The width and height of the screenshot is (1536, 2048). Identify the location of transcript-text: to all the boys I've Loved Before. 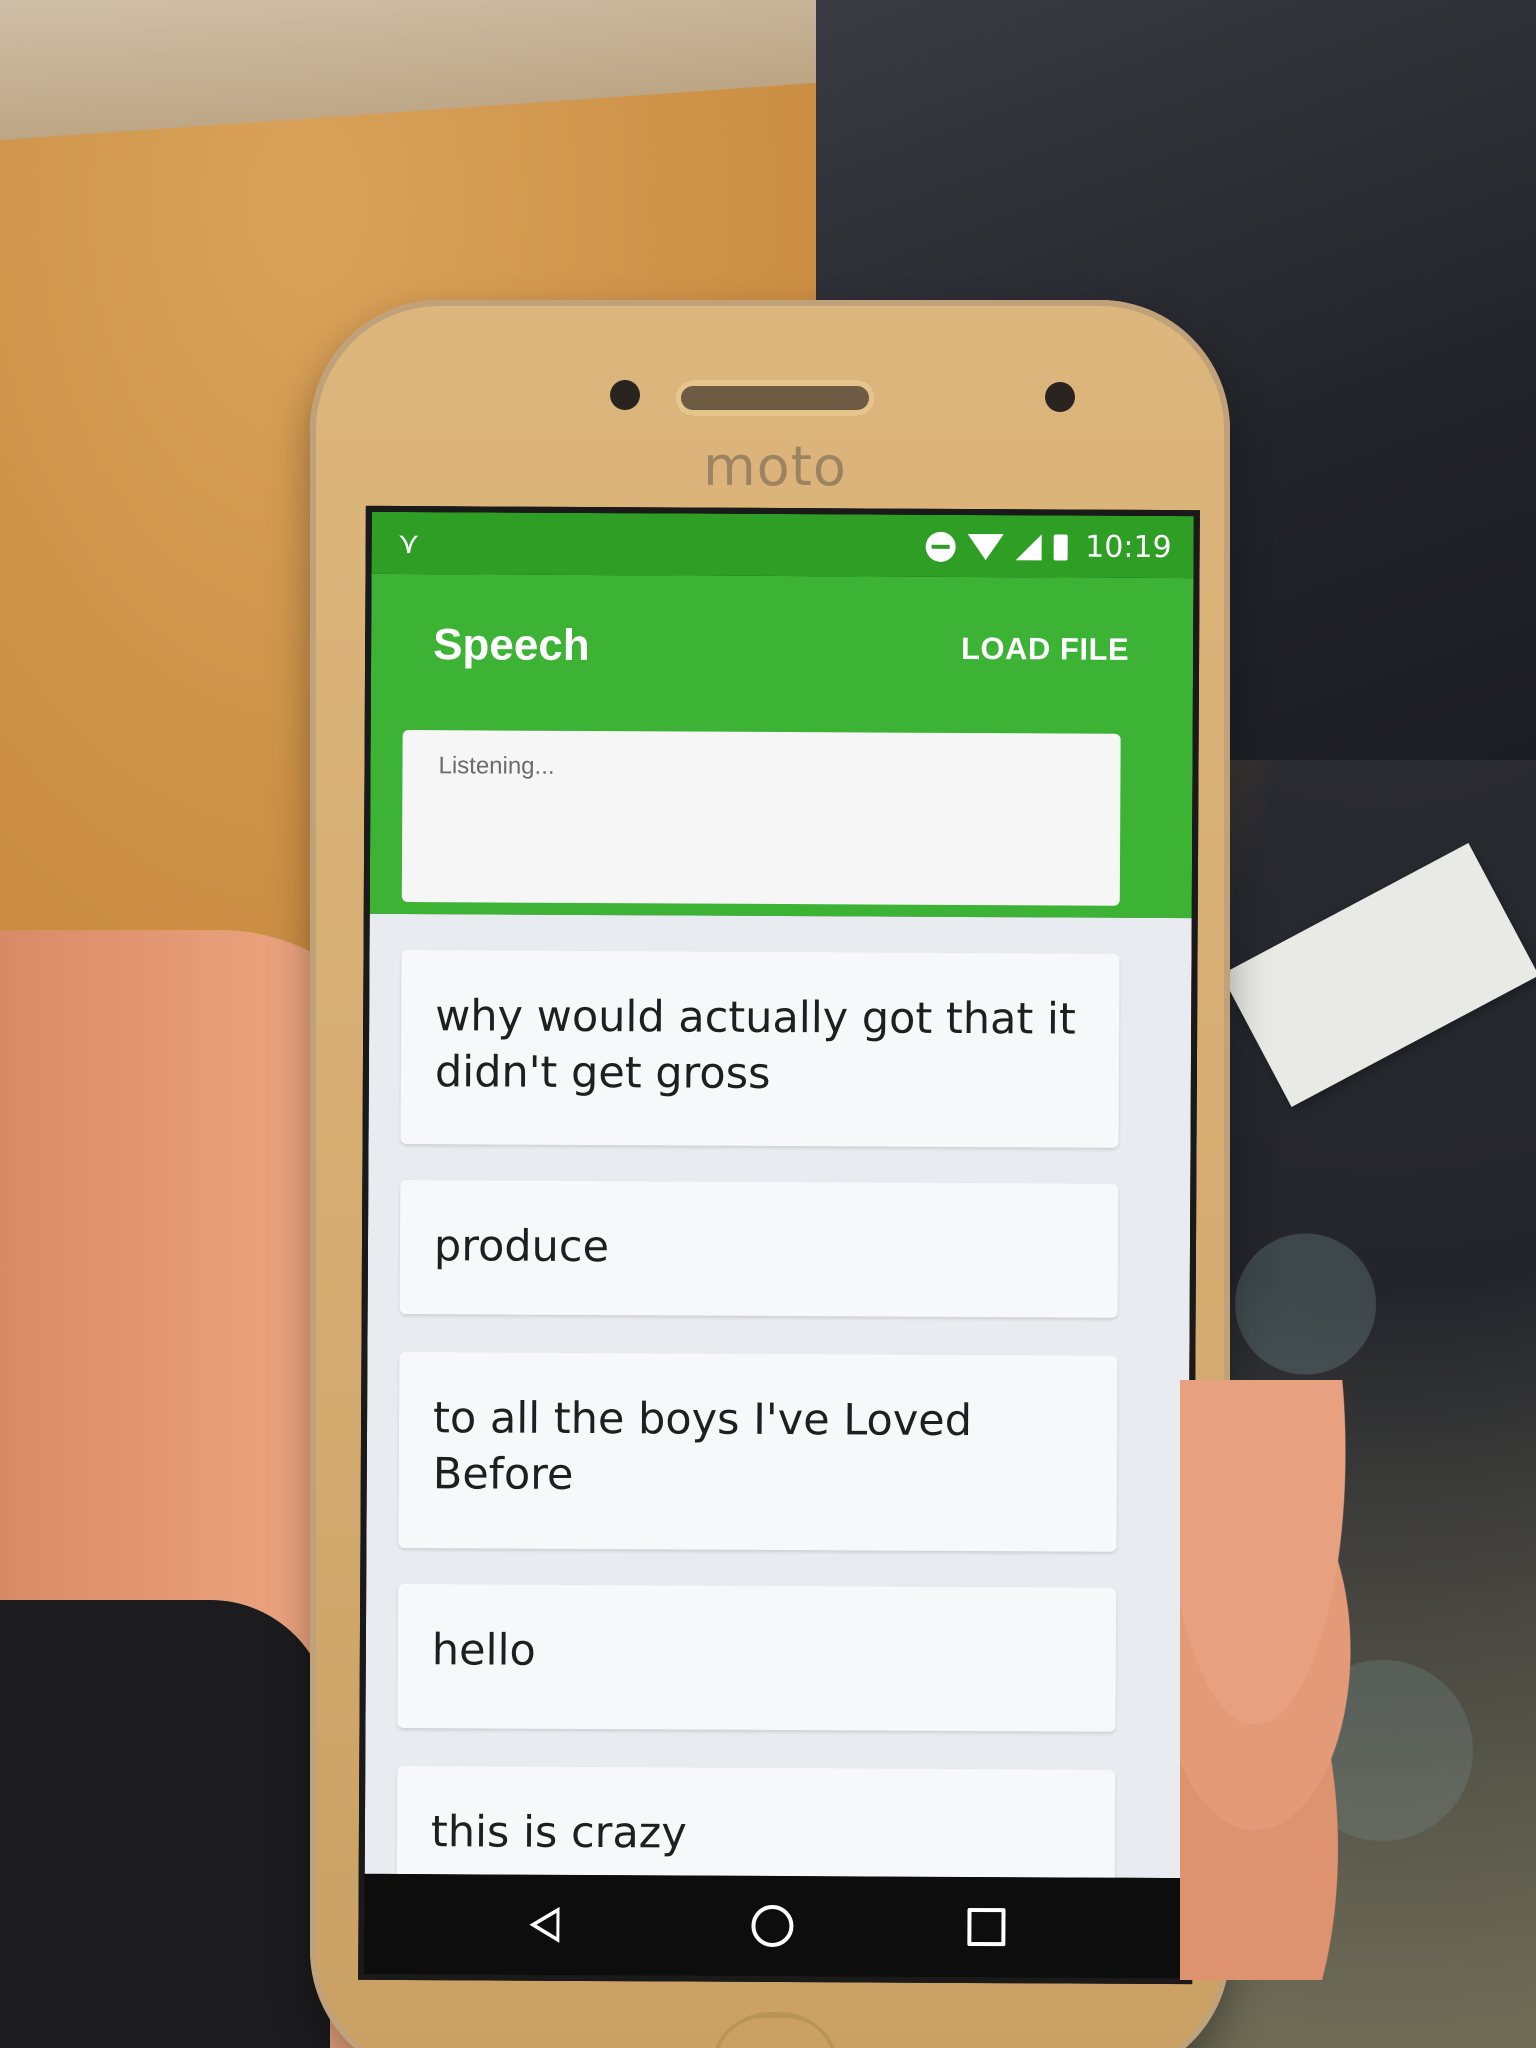
(702, 1446).